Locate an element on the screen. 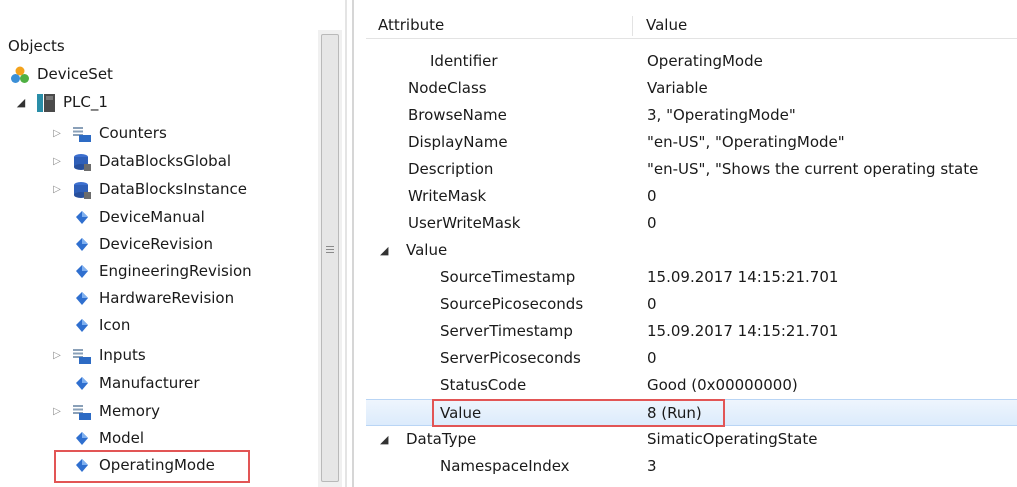 The height and width of the screenshot is (487, 1017). attr-row-sourcepicoseconds: SourcePicoseconds 0 is located at coordinates (691, 304).